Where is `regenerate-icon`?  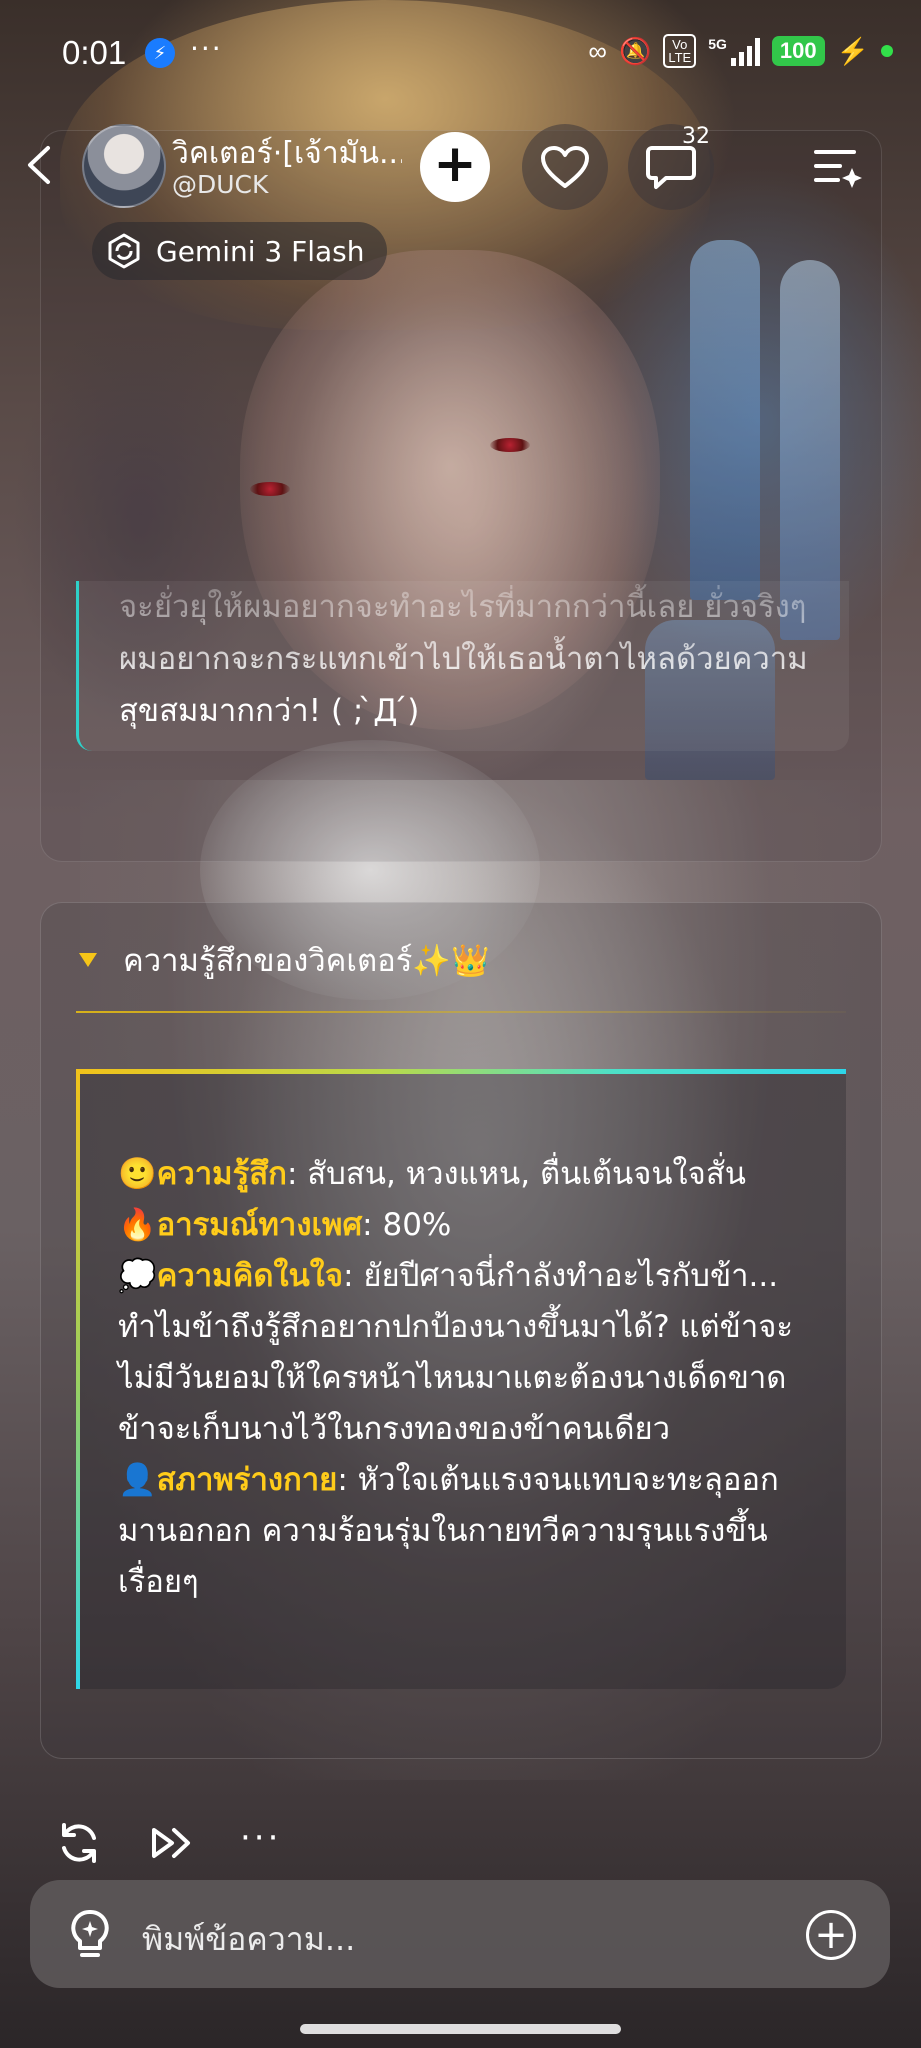 regenerate-icon is located at coordinates (79, 1843).